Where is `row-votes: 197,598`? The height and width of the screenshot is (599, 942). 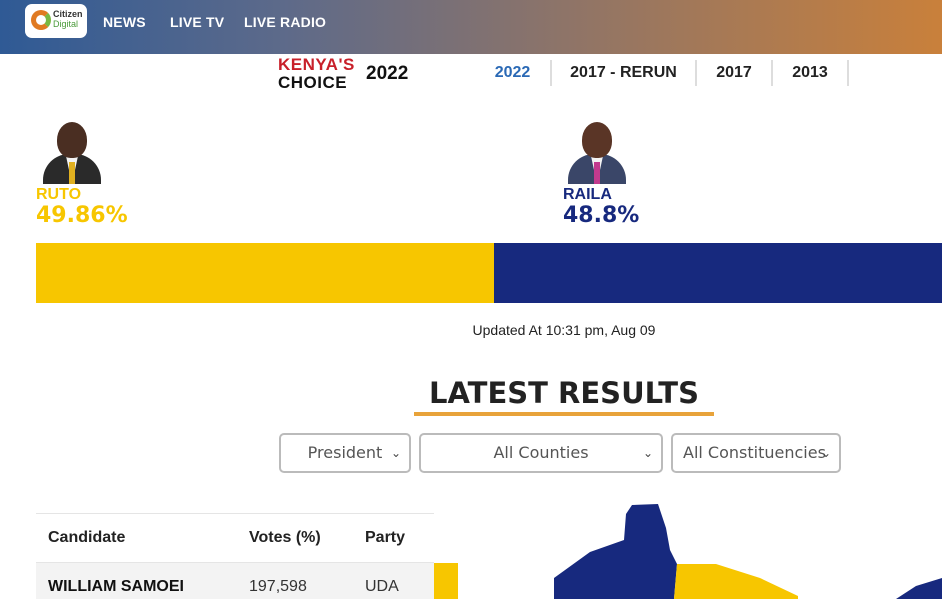 row-votes: 197,598 is located at coordinates (278, 586).